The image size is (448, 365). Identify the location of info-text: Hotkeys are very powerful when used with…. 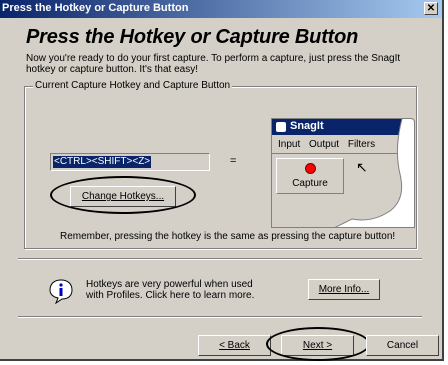
(176, 290).